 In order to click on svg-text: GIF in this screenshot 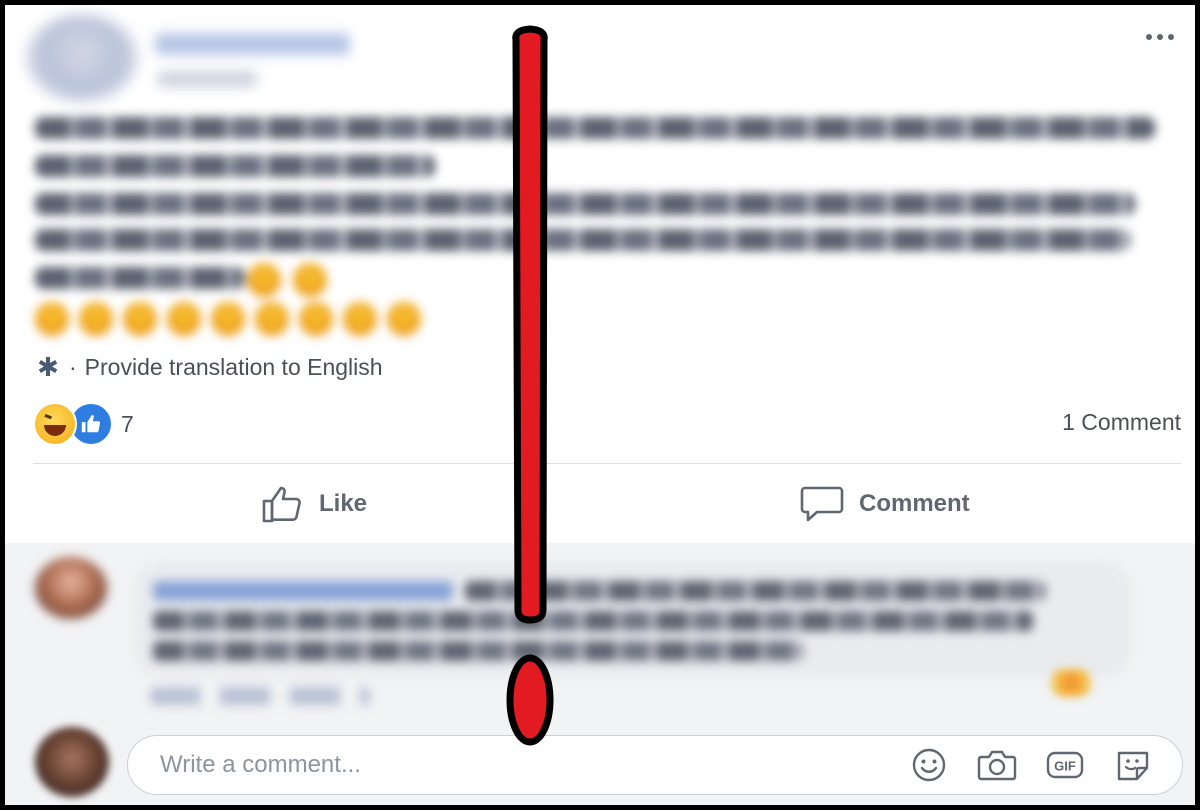, I will do `click(1065, 766)`.